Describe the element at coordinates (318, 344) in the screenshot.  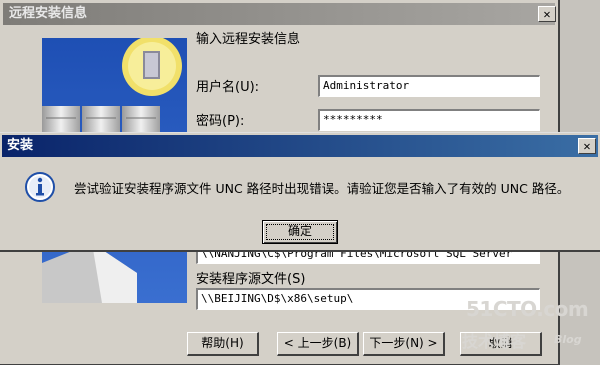
I see `back-button: < 上一步(B)` at that location.